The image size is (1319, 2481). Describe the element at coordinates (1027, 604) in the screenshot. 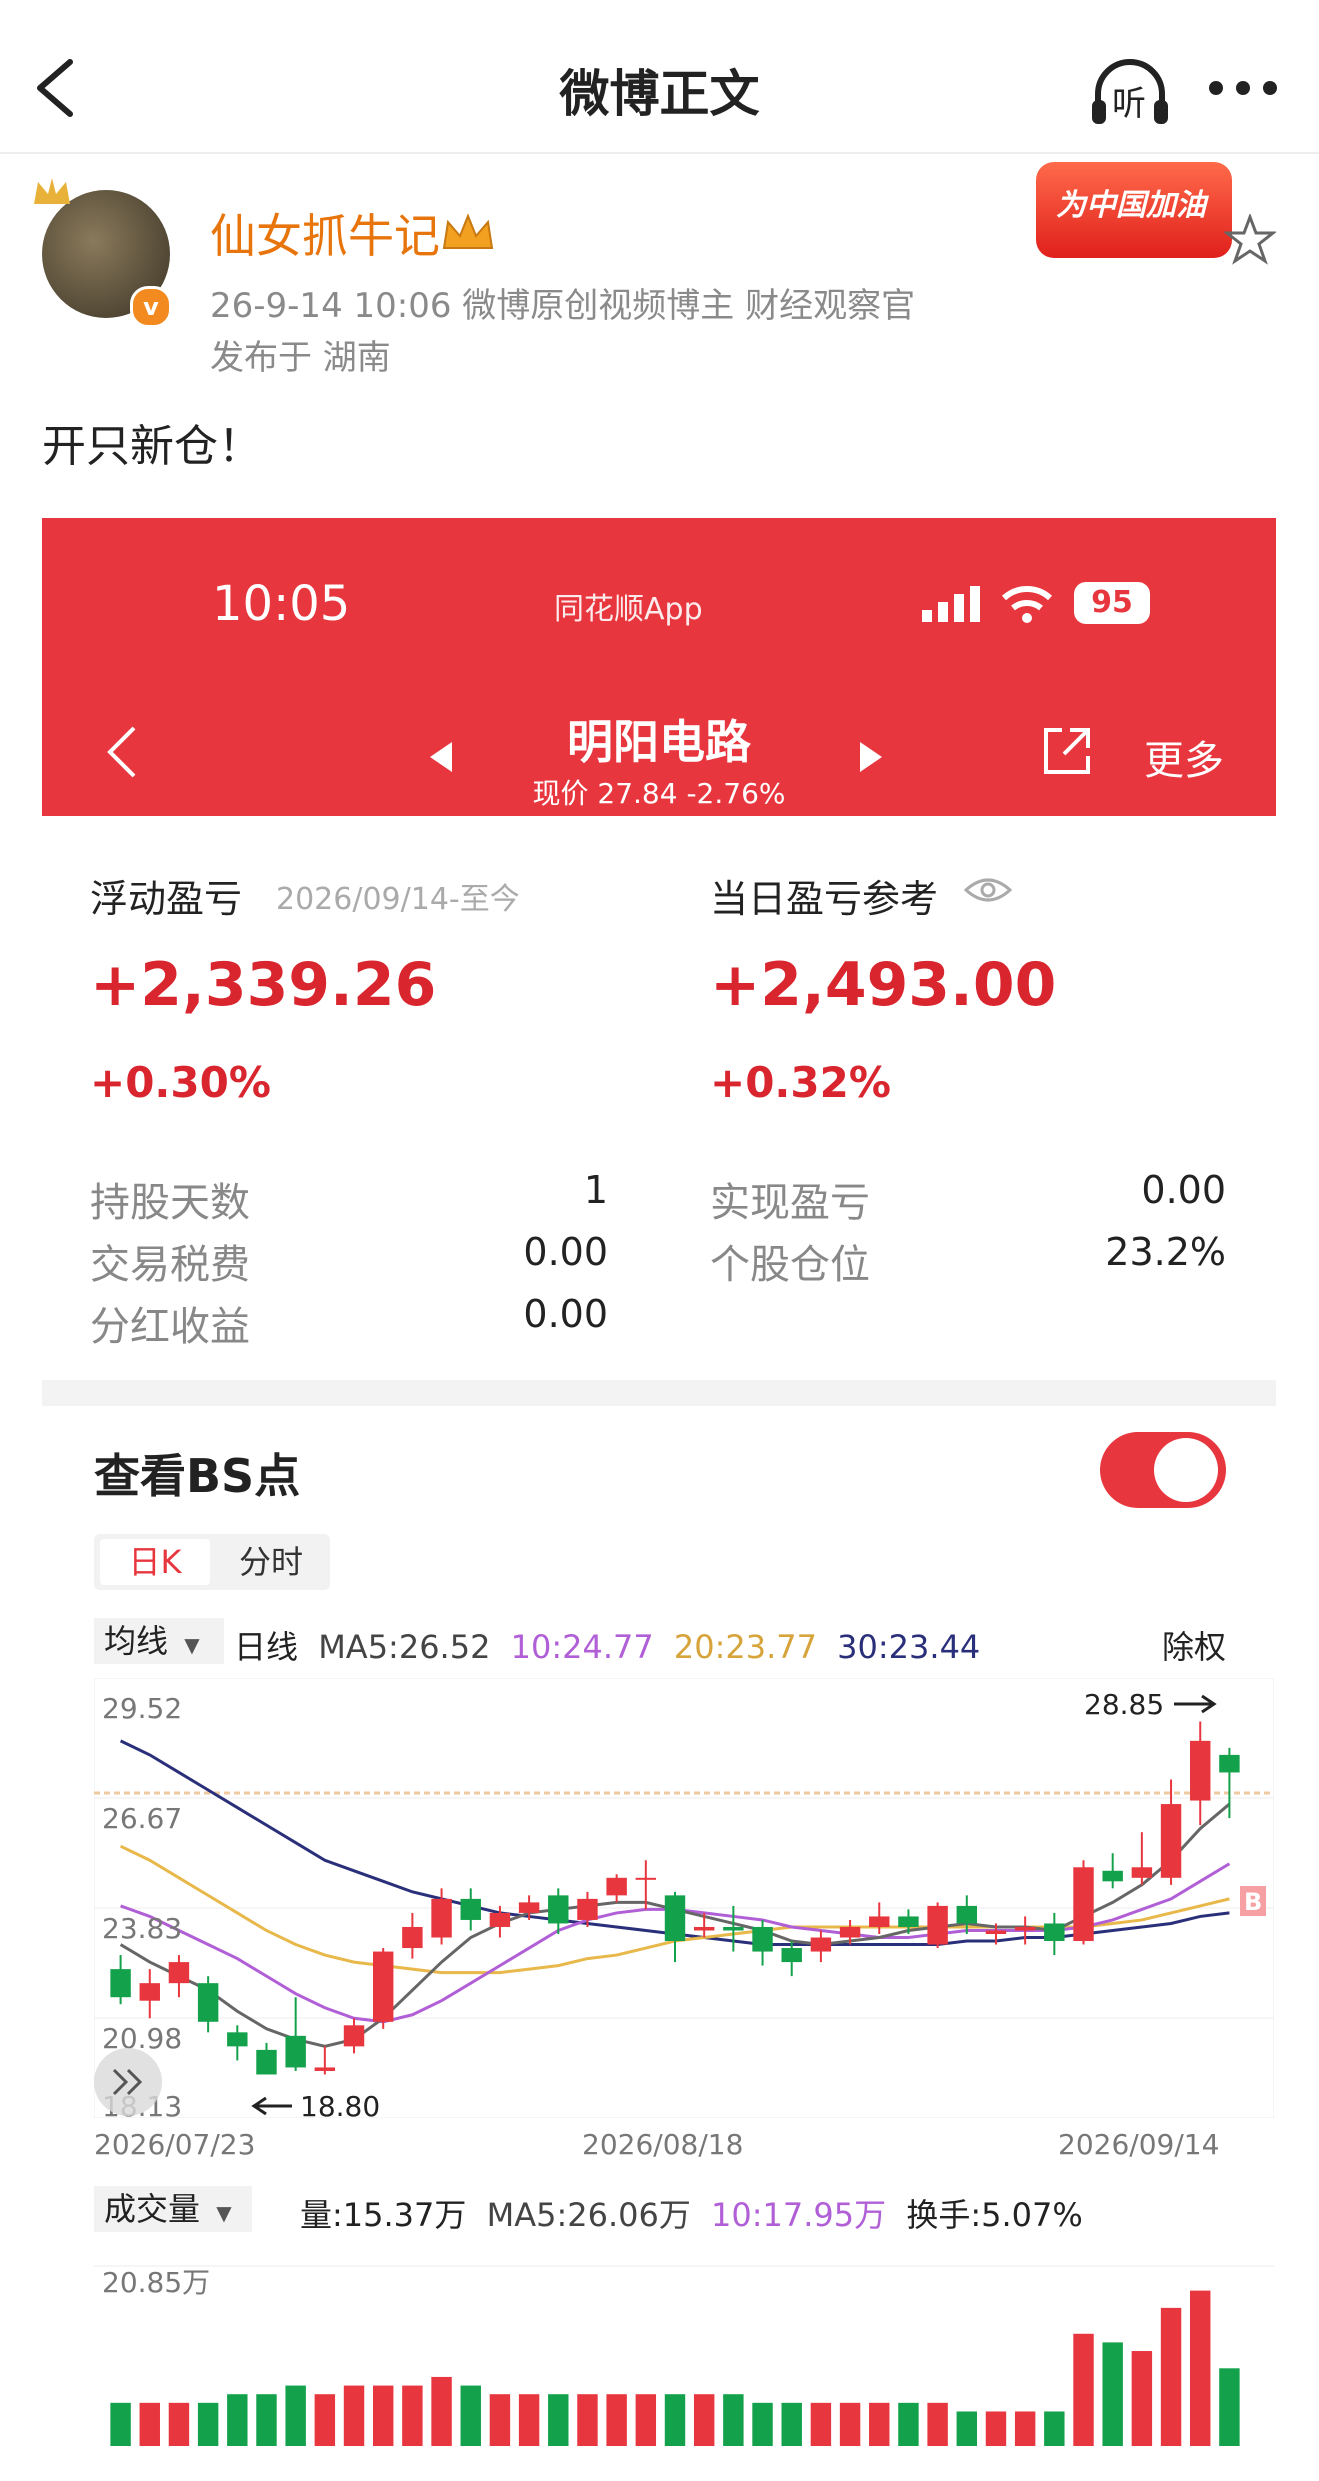

I see `wifi-icon` at that location.